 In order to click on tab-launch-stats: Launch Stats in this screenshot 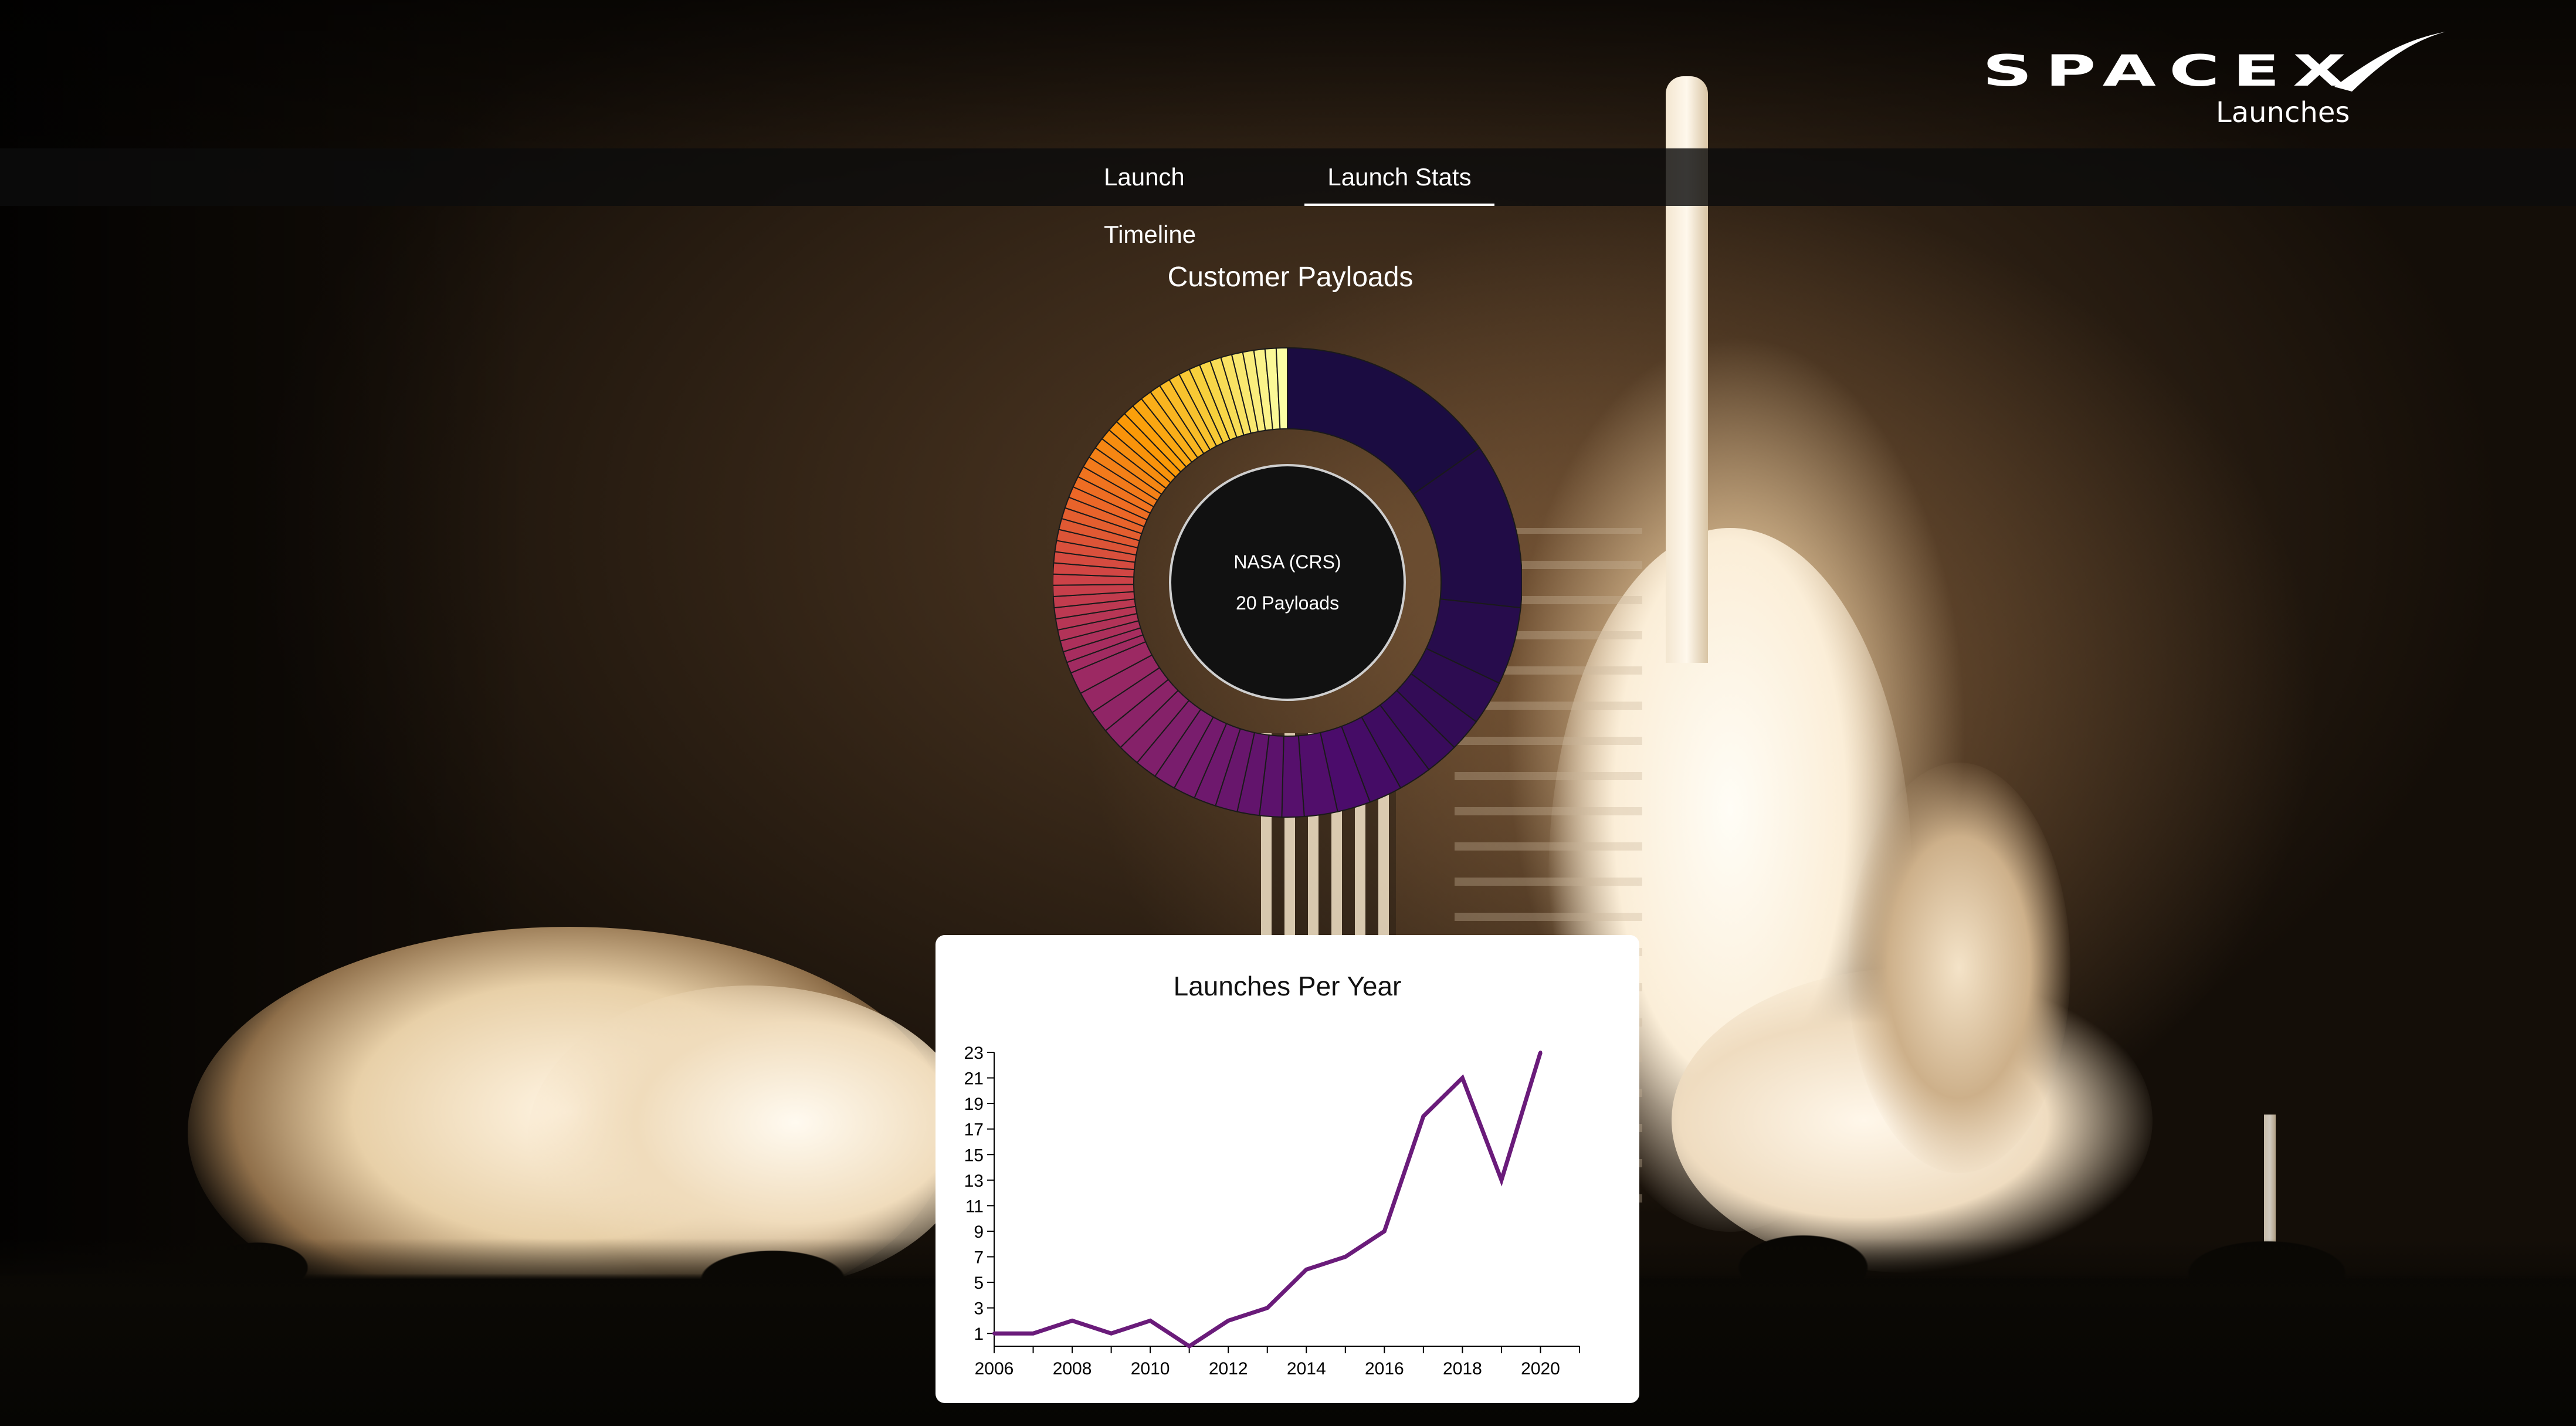, I will do `click(1399, 177)`.